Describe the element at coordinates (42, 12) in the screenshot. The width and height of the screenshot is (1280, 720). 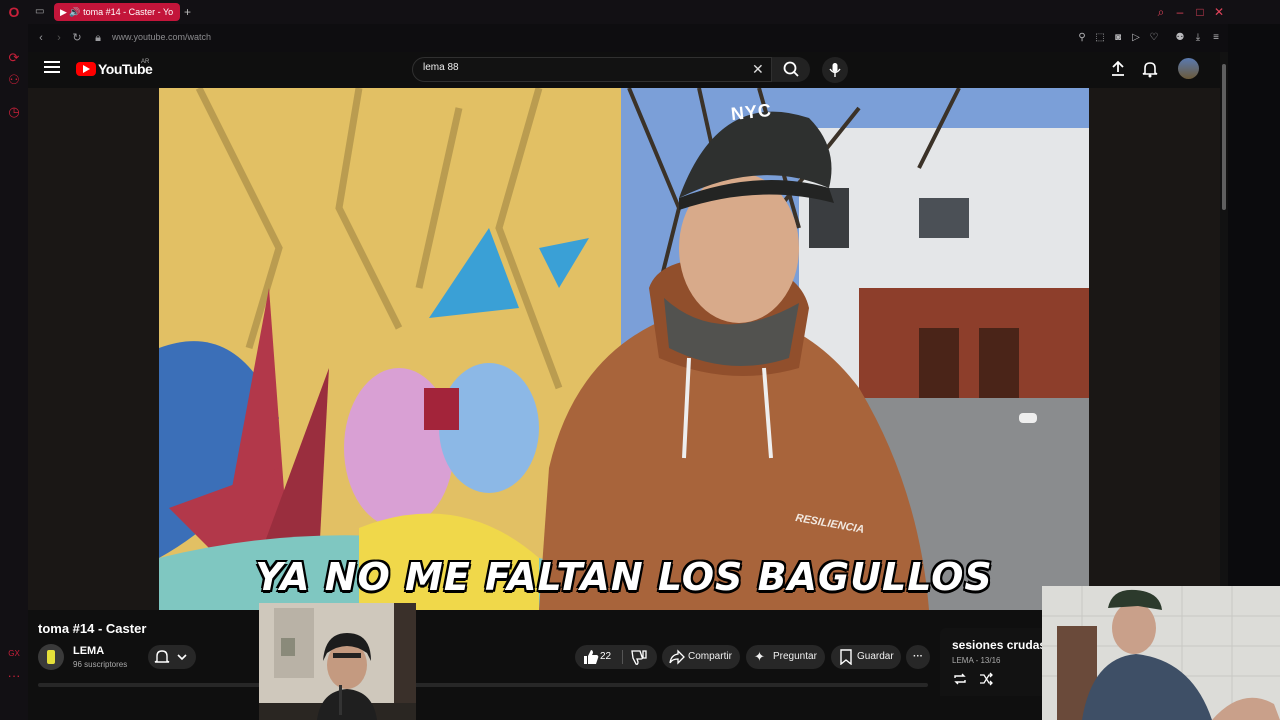
I see `tab-island-icon: ▭` at that location.